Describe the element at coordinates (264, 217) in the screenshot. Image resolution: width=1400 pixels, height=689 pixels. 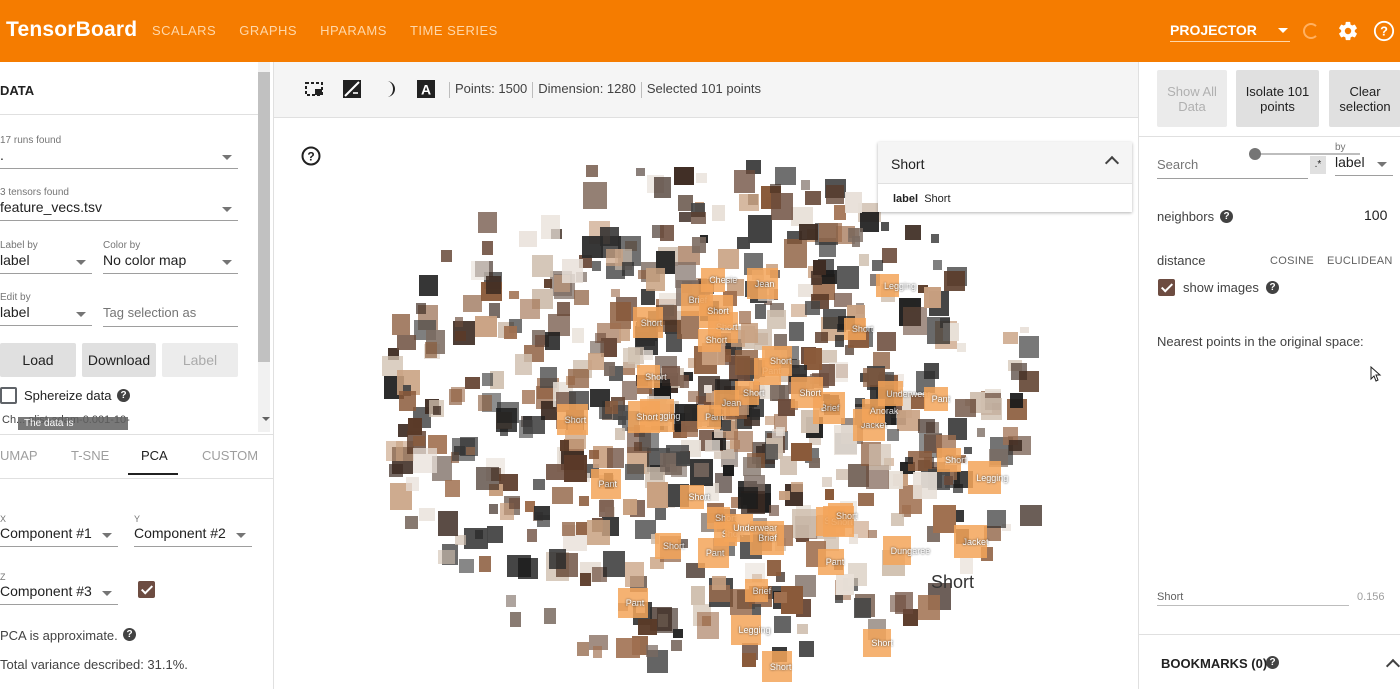
I see `scrollbar-thumb` at that location.